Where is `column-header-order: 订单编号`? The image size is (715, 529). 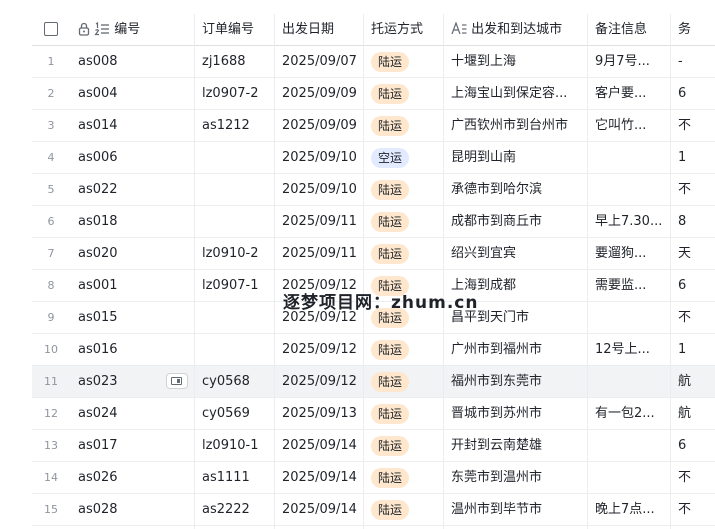
column-header-order: 订单编号 is located at coordinates (234, 29).